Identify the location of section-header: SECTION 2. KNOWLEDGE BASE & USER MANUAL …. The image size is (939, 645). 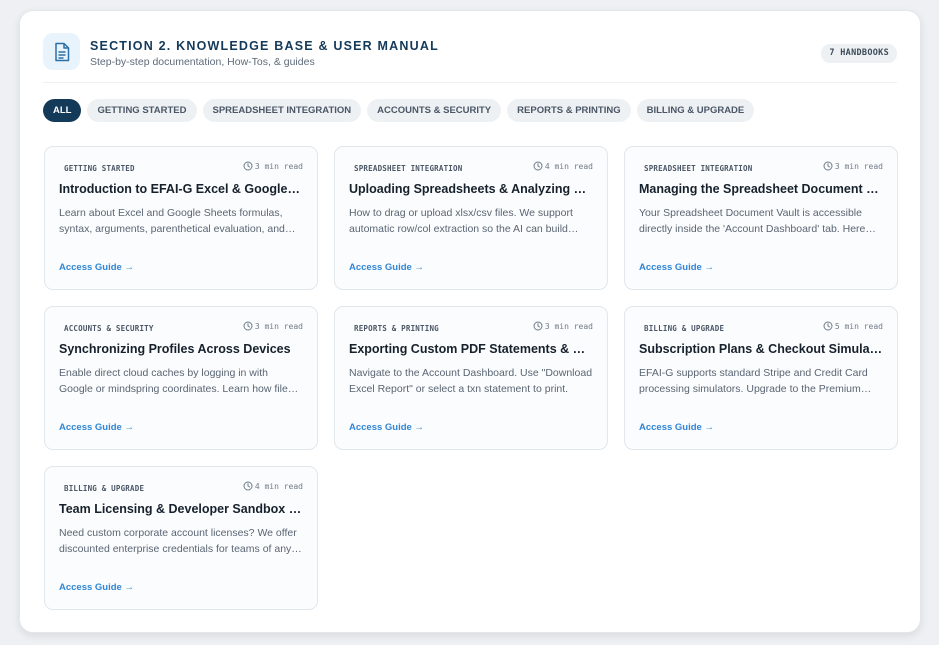
(470, 58).